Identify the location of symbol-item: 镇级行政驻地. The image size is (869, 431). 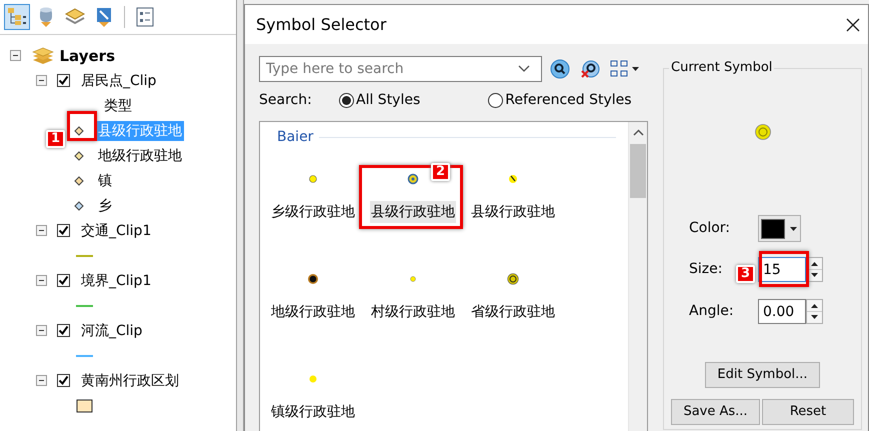
(313, 412).